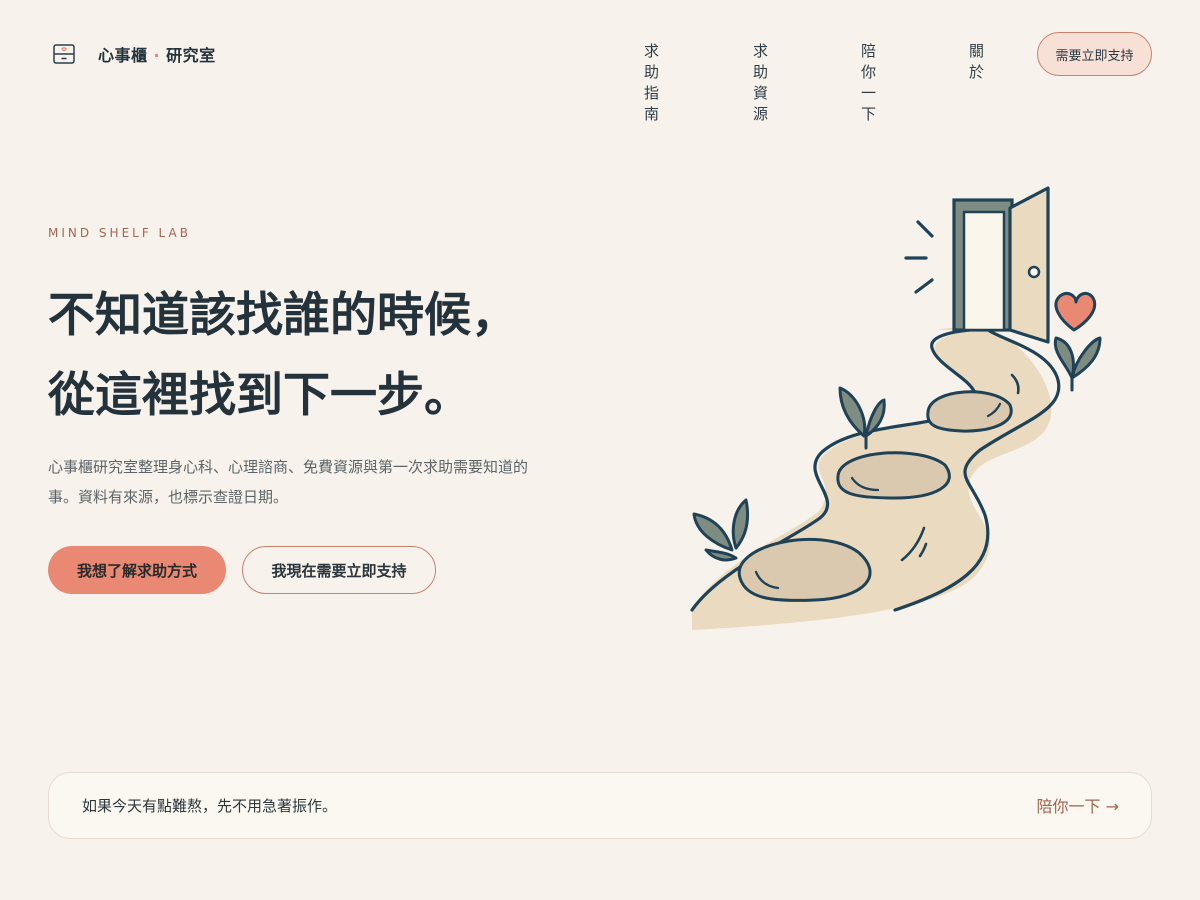 The width and height of the screenshot is (1200, 900). Describe the element at coordinates (191, 55) in the screenshot. I see `brand-name-suffix: 研究室` at that location.